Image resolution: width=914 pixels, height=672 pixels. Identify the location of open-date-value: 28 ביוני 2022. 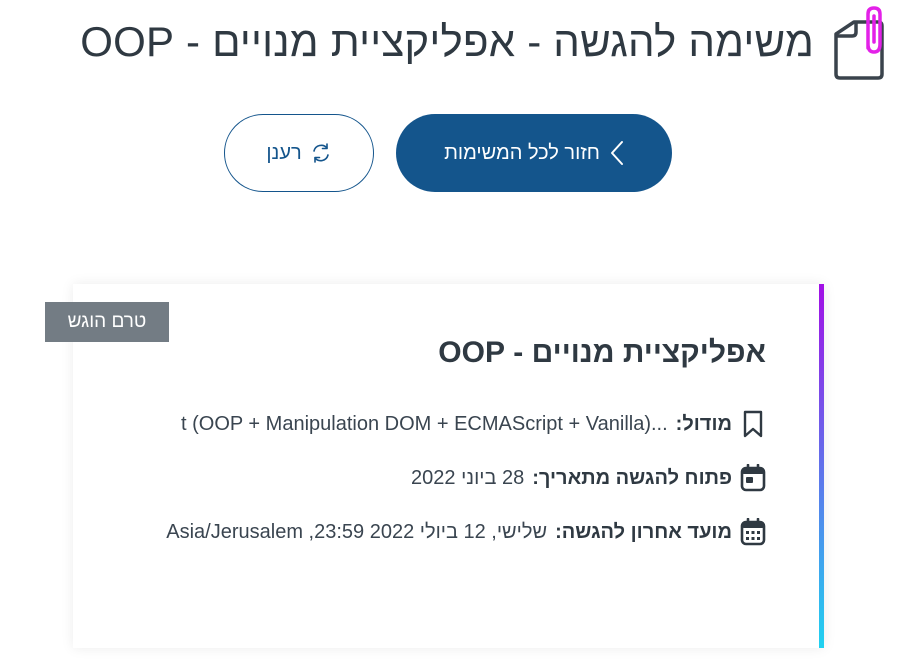
(468, 477).